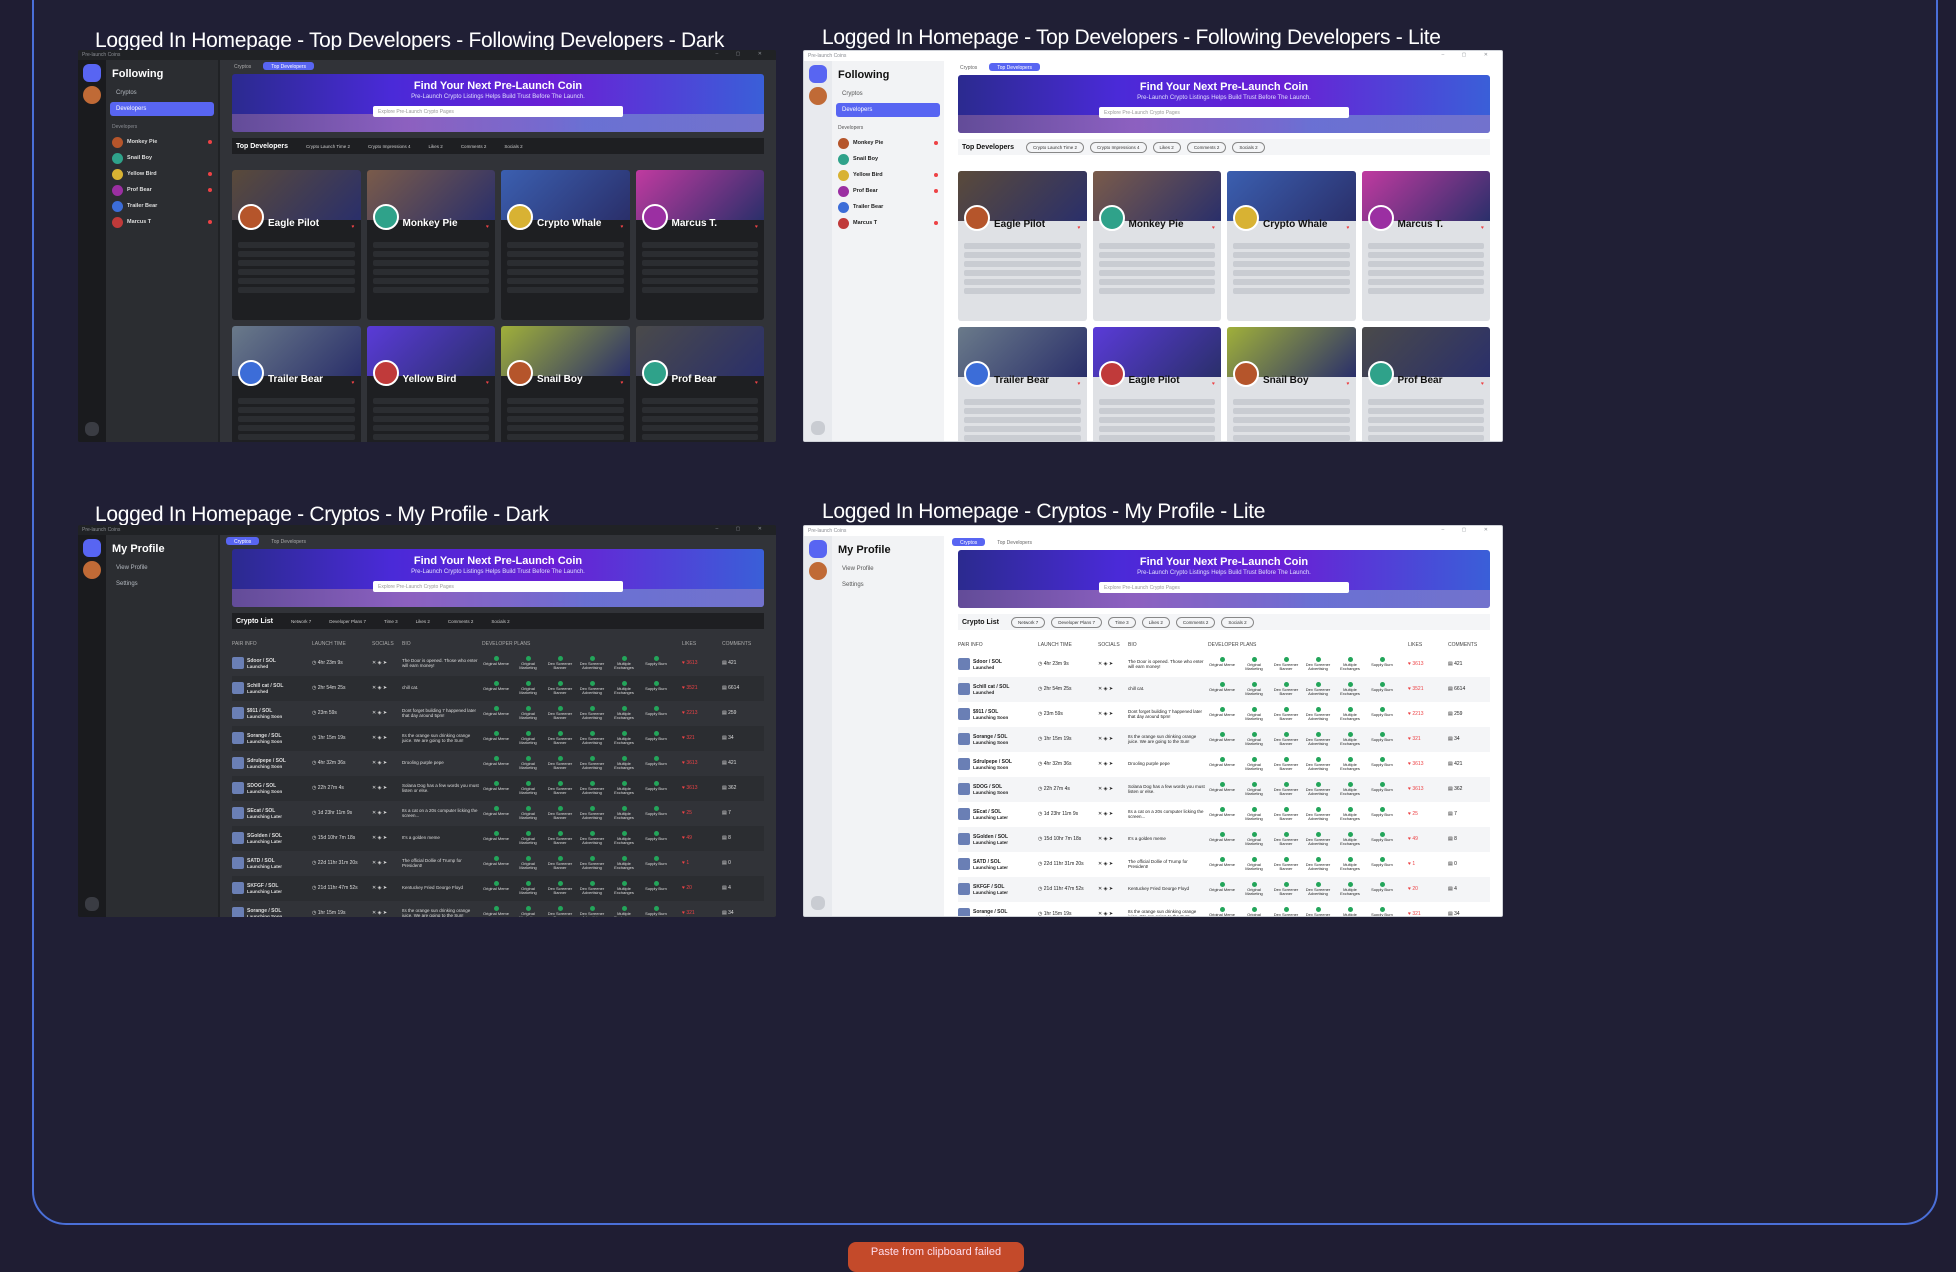  What do you see at coordinates (1022, 384) in the screenshot?
I see `developer-card: Trailer Bear ♥` at bounding box center [1022, 384].